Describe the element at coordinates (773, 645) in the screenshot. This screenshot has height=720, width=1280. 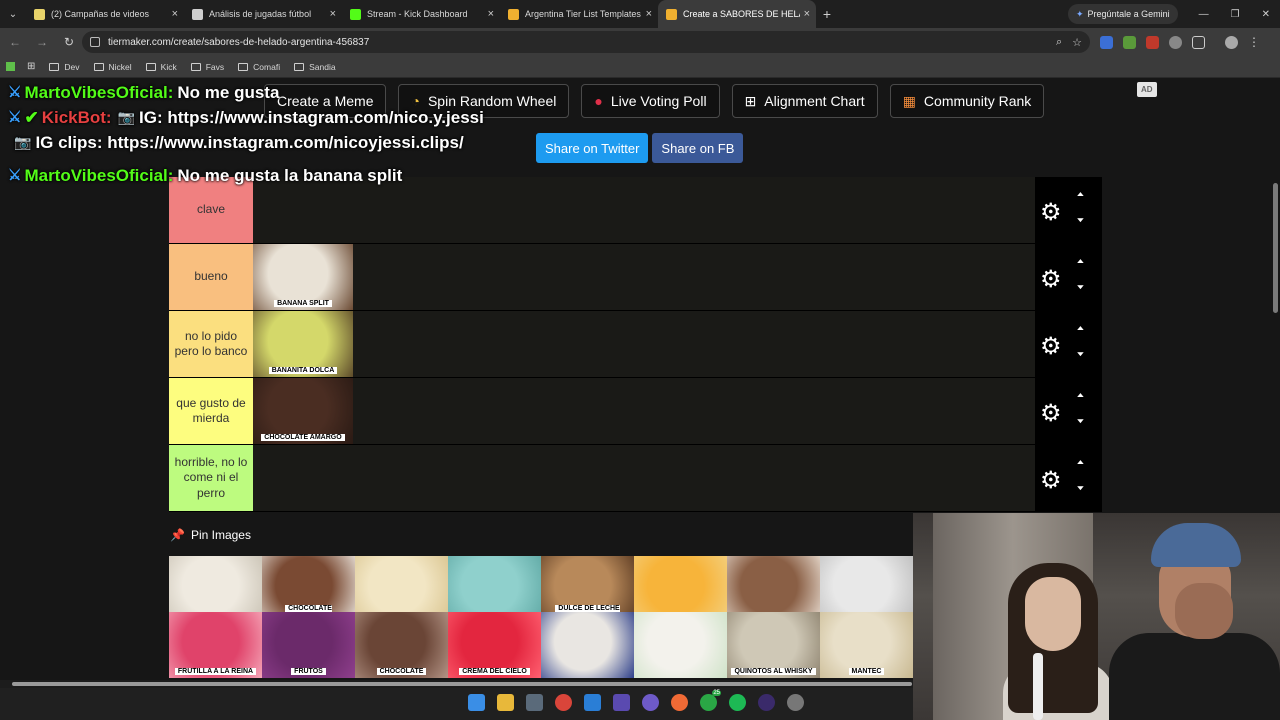
I see `ice-cream-tile: QUINOTOS AL WHISKY` at that location.